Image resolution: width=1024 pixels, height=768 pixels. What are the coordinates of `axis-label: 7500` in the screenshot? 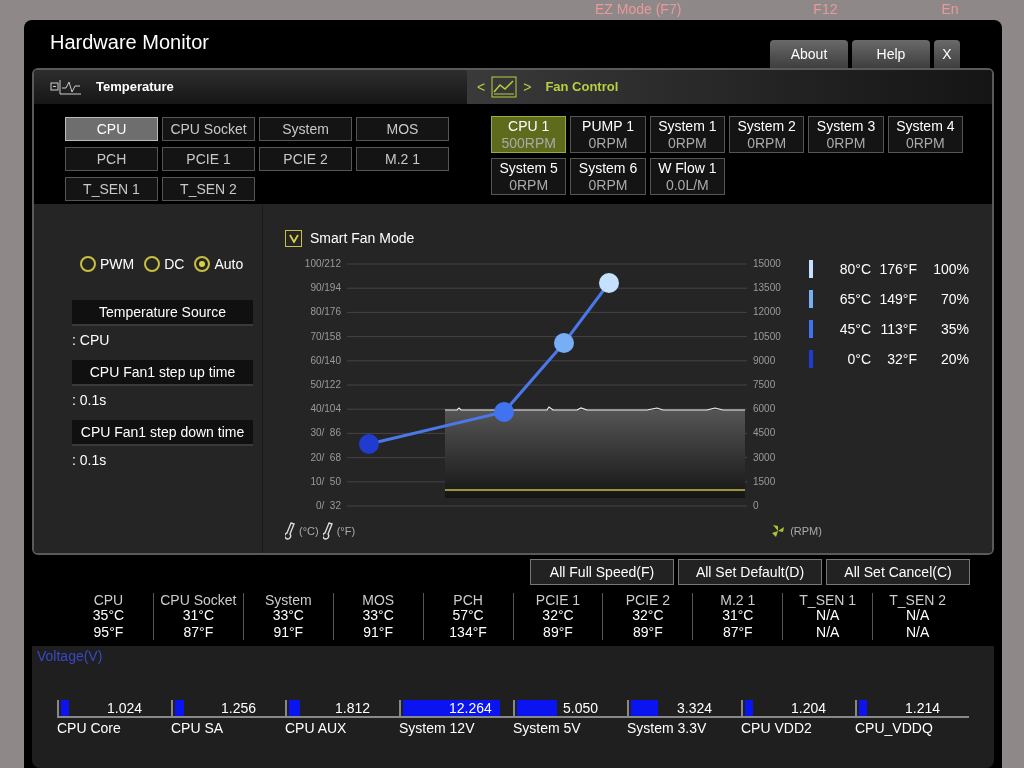 It's located at (765, 384).